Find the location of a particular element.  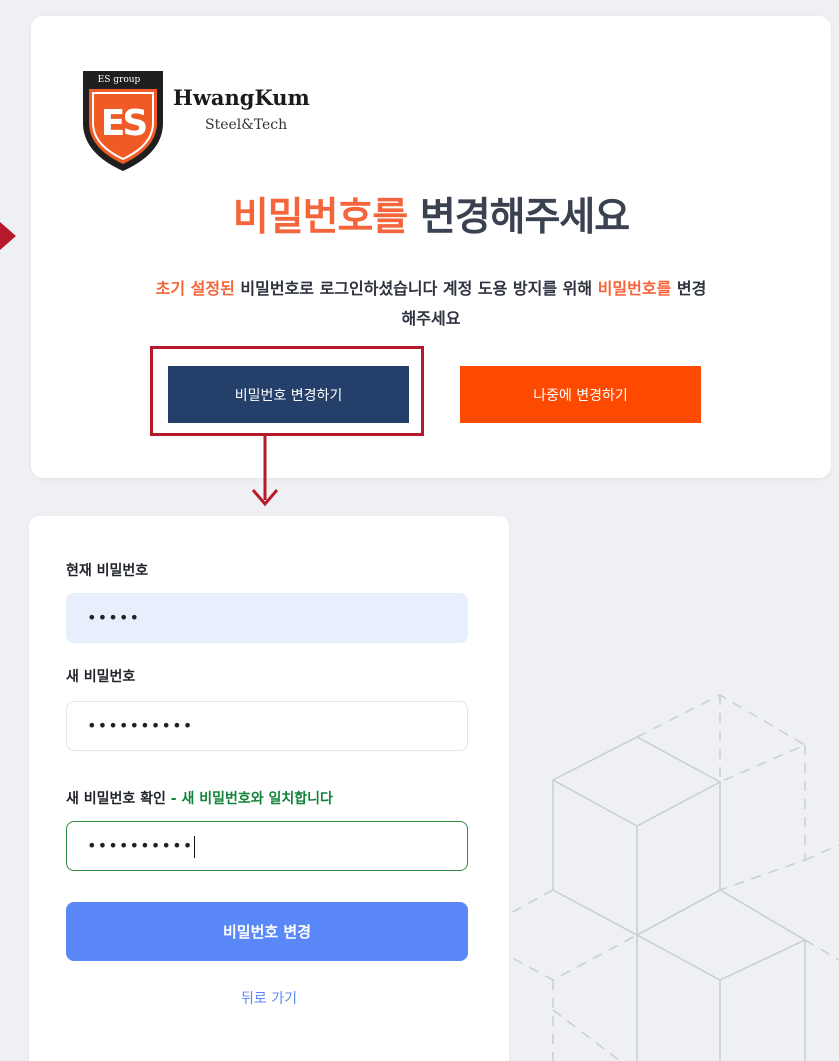

confirm-password-label-text: 새 비밀번호 확인 is located at coordinates (116, 799).